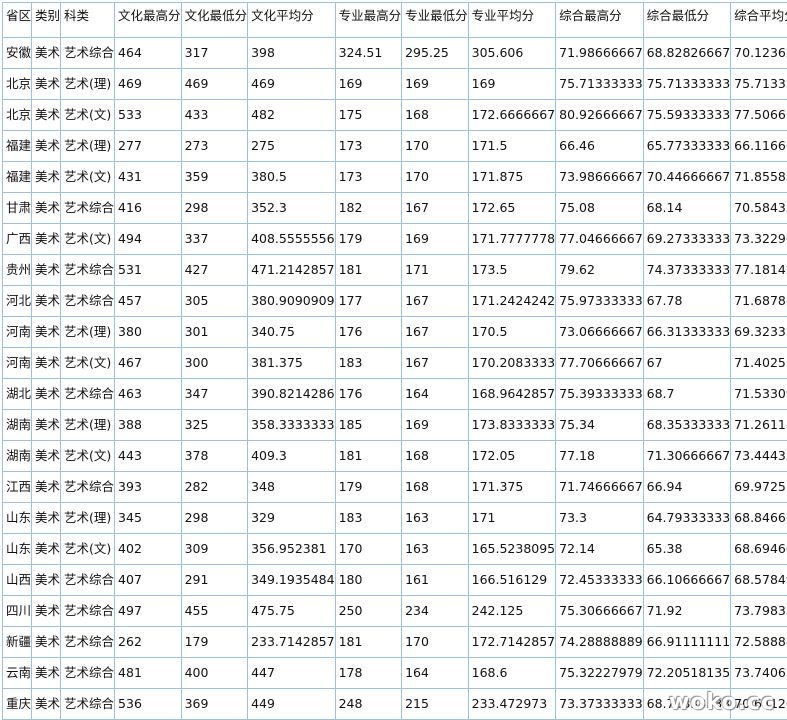  I want to click on cell-combined-min: 68.82826667, so click(687, 53).